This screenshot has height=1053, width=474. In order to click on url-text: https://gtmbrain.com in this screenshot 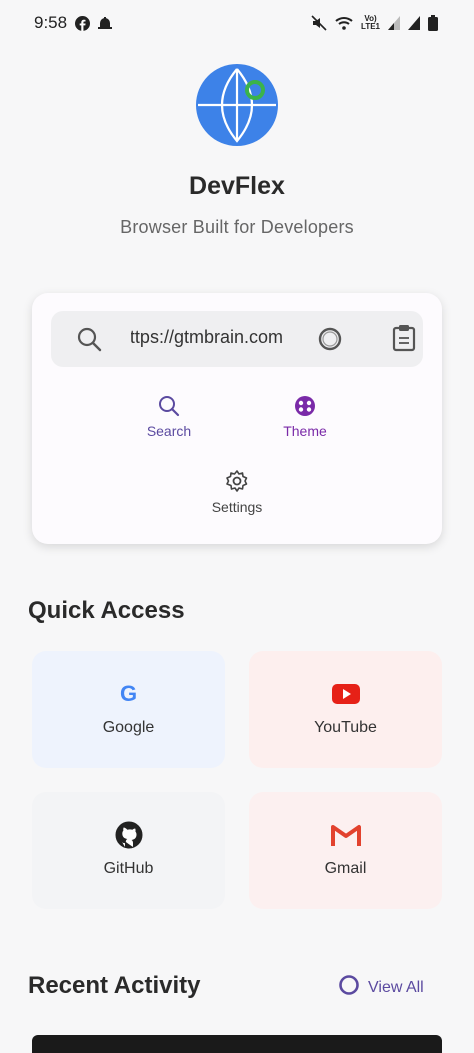, I will do `click(207, 337)`.